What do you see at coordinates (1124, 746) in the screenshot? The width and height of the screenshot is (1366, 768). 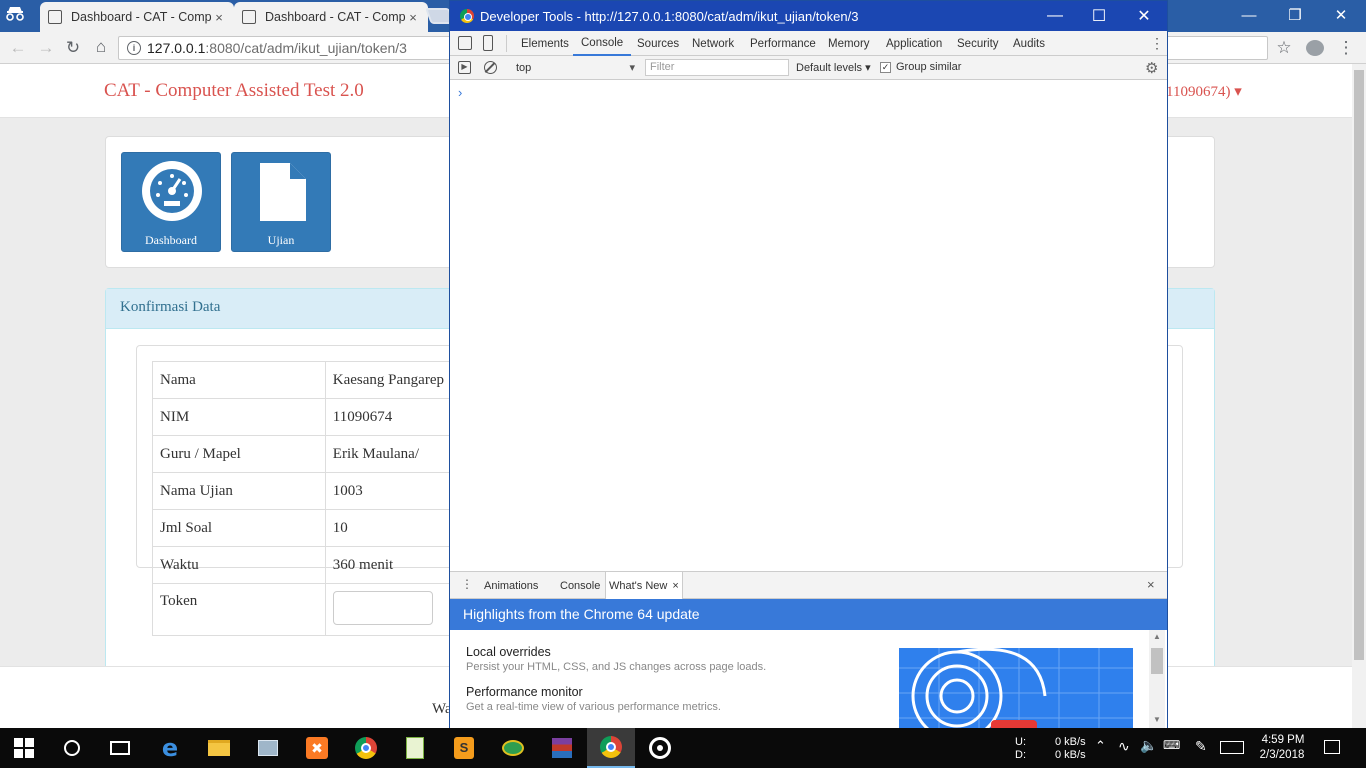 I see `wifi-icon: ∿` at bounding box center [1124, 746].